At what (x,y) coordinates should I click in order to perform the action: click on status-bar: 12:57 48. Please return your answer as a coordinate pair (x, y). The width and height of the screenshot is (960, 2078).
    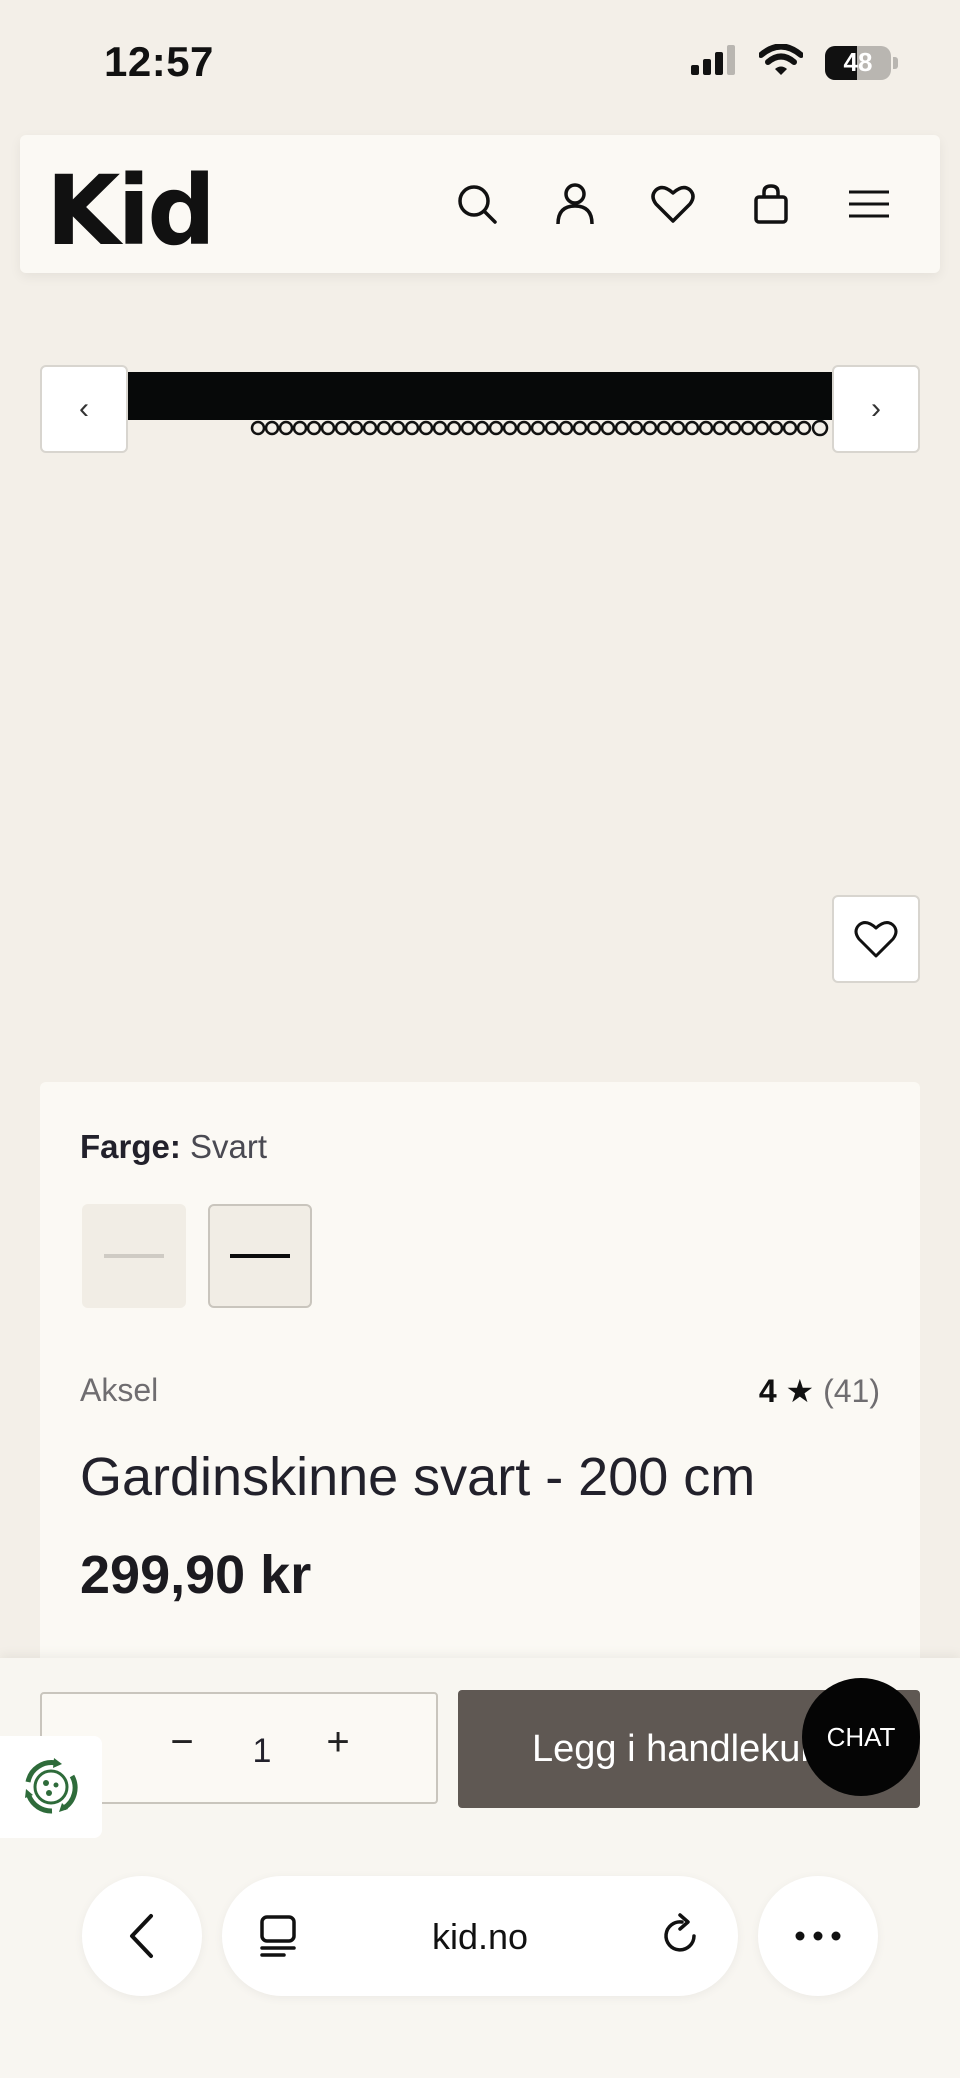
    Looking at the image, I should click on (480, 65).